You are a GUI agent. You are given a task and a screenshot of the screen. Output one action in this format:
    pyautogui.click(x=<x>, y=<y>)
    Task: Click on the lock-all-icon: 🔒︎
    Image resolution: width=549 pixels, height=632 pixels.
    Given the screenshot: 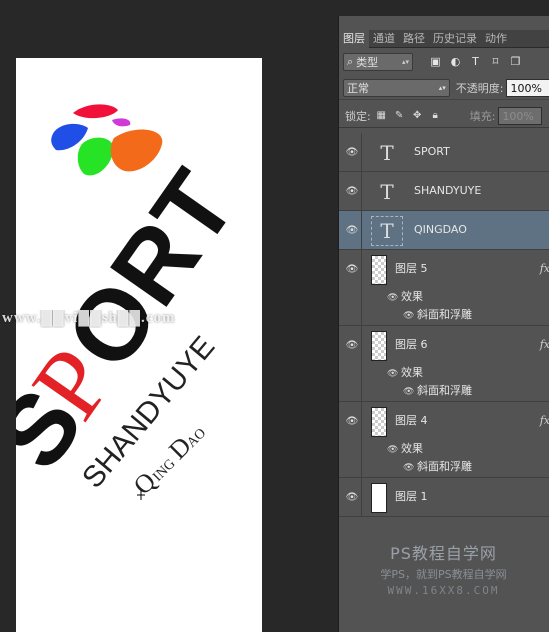 What is the action you would take?
    pyautogui.click(x=435, y=115)
    